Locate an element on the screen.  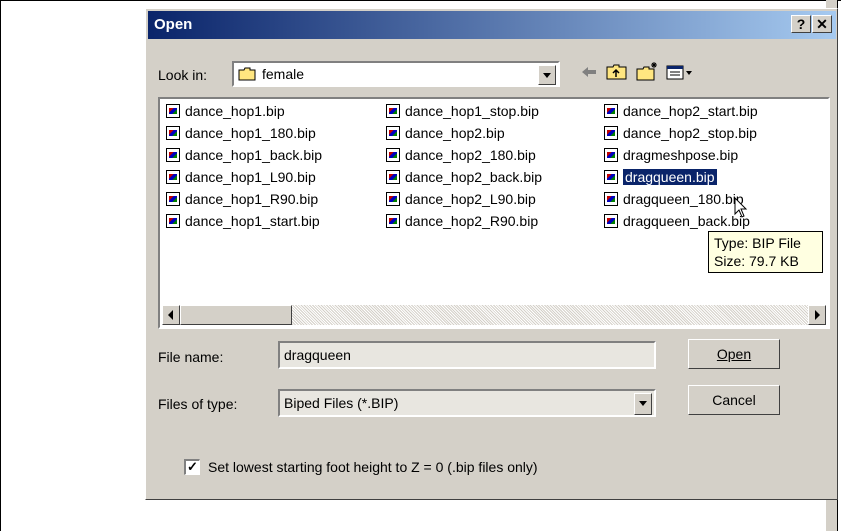
file-info-tooltip: Type: BIP File Size: 79.7 KB is located at coordinates (765, 252).